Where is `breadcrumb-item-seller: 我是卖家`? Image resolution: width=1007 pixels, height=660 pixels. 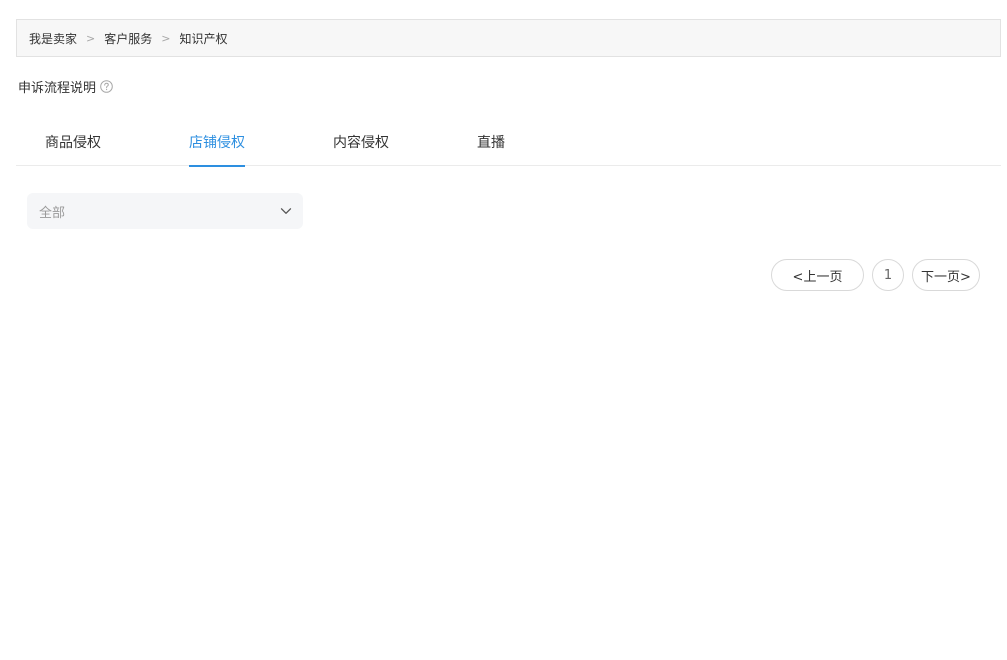 breadcrumb-item-seller: 我是卖家 is located at coordinates (53, 38).